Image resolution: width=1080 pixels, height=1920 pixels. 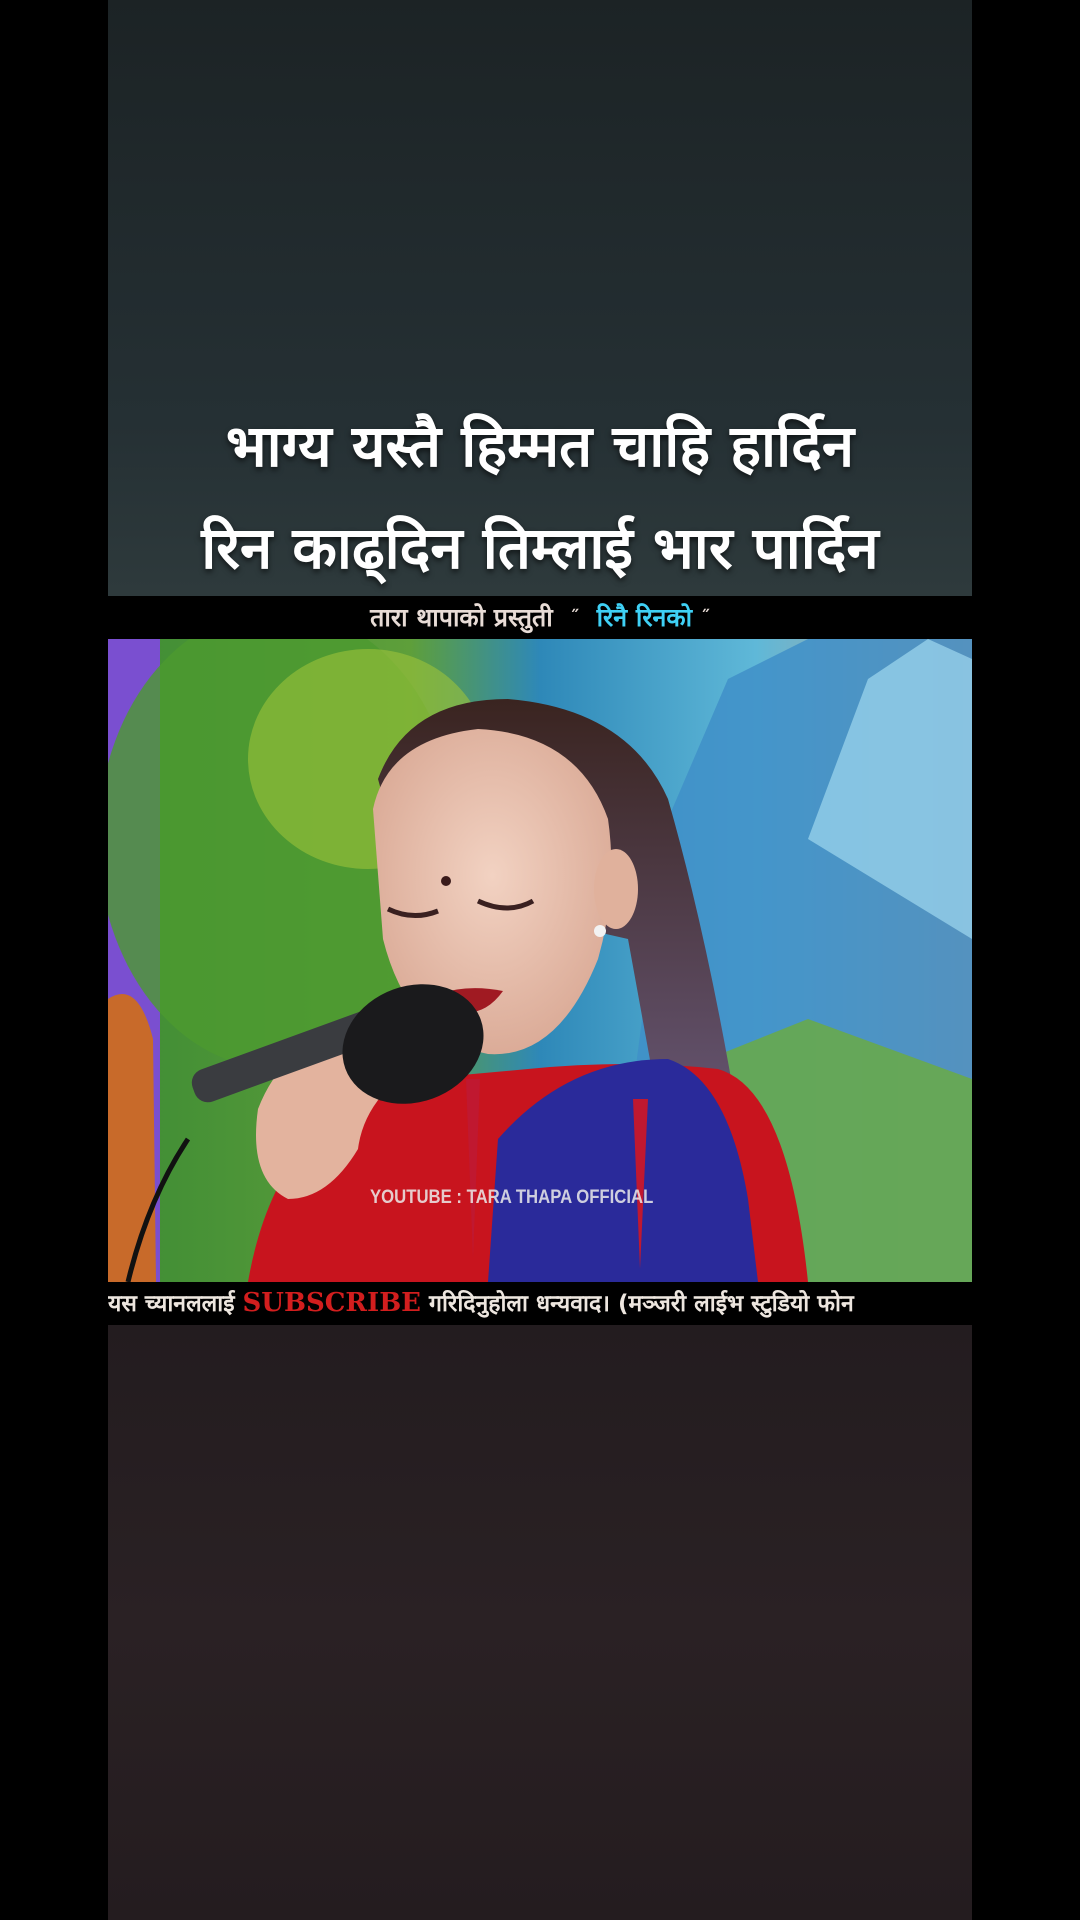 I want to click on lyrics-line-1: भाग्य यस्तै हिम्मत चाहि हार्दिन, so click(x=540, y=446).